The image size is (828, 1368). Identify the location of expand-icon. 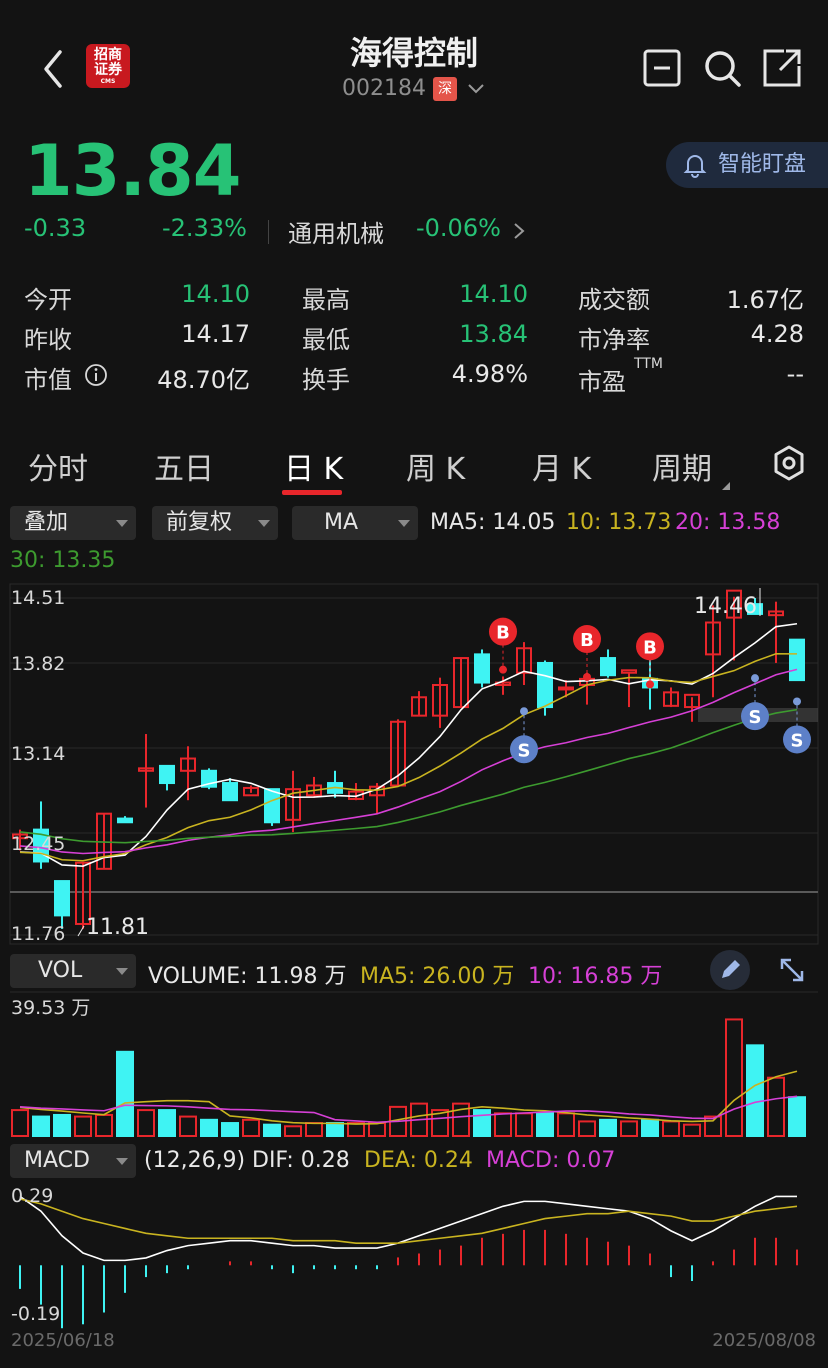
(792, 970).